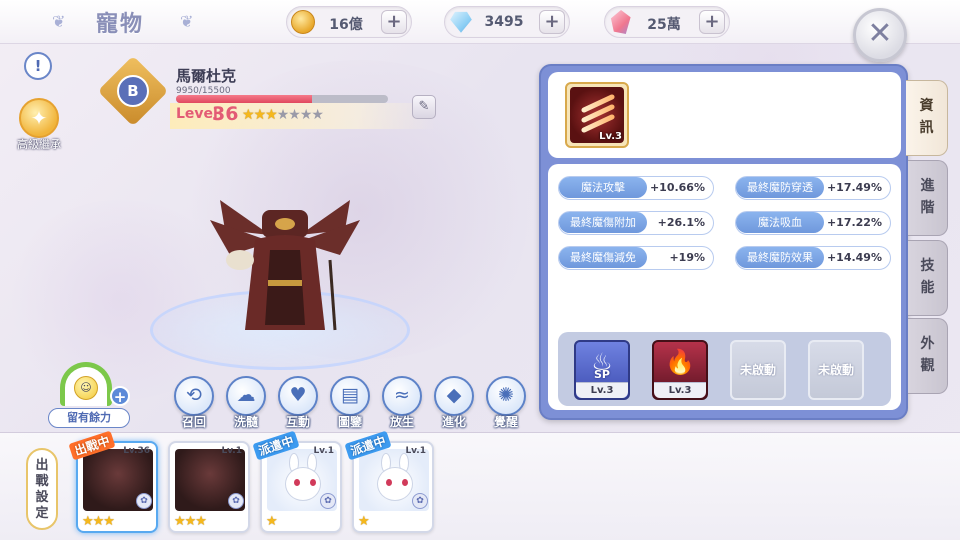 The width and height of the screenshot is (960, 540). I want to click on skill-fire-slot: 🔥 Lv.3, so click(680, 370).